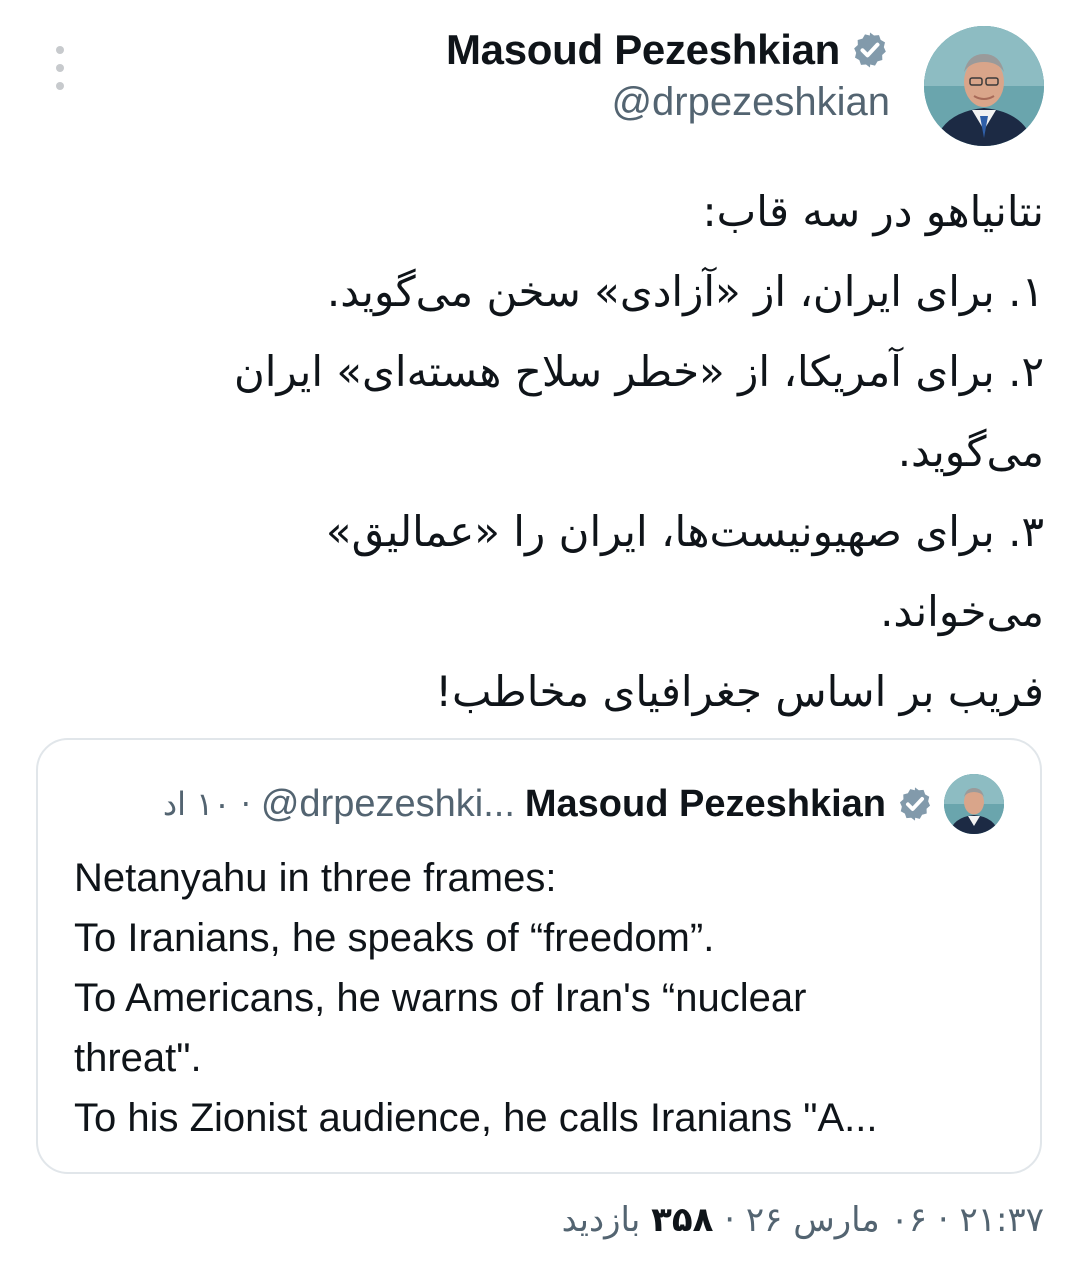 The image size is (1080, 1277). What do you see at coordinates (685, 291) in the screenshot?
I see `tweet-line: ۱. برای ایران، از «آزادی» سخن می‌گوید.` at bounding box center [685, 291].